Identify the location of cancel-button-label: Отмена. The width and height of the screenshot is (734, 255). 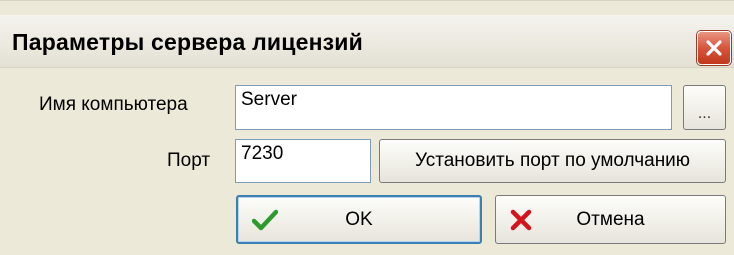
(610, 219).